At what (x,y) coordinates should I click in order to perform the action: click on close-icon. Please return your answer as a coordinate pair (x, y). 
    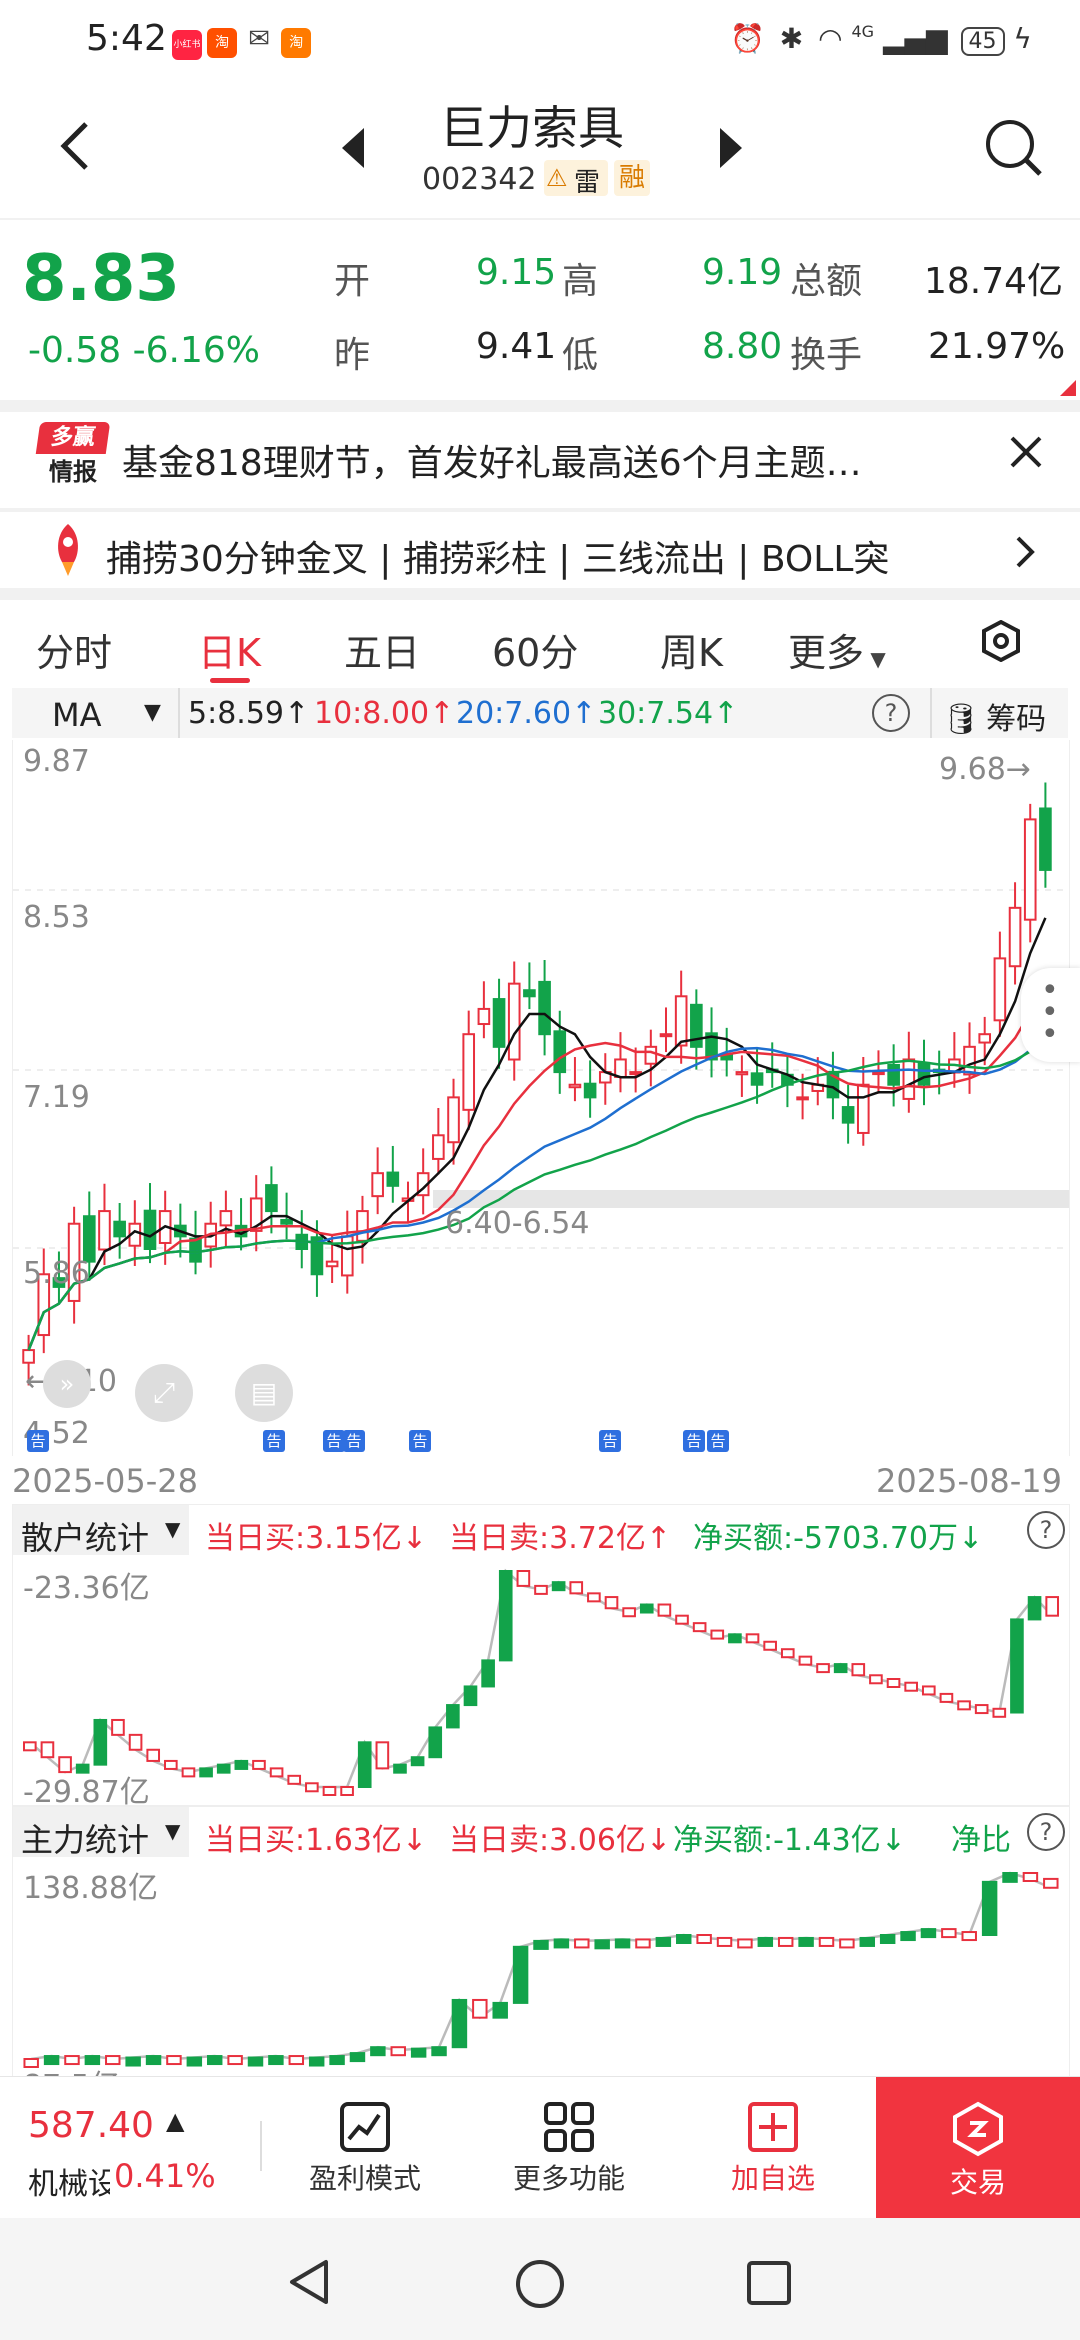
    Looking at the image, I should click on (1026, 452).